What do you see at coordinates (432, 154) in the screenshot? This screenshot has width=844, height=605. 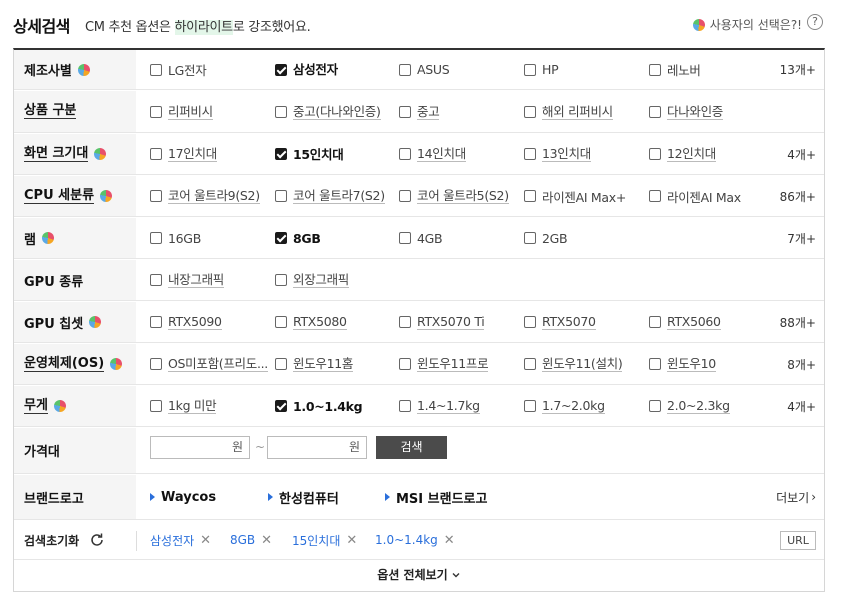 I see `option-14inch: 14인치대` at bounding box center [432, 154].